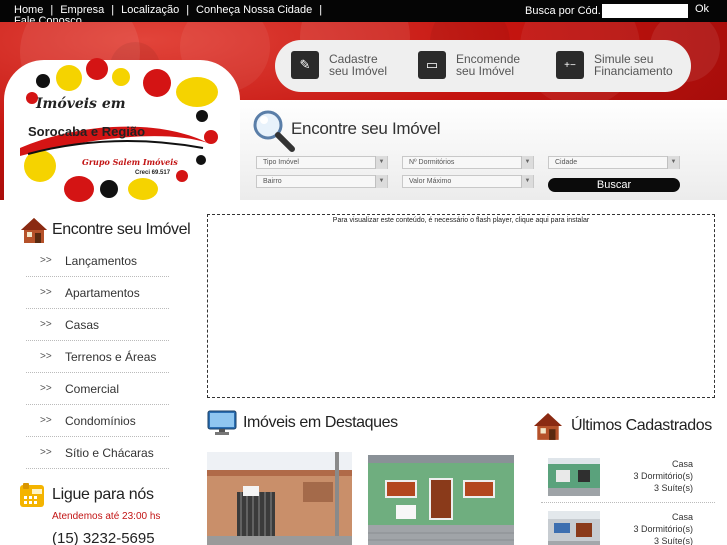 This screenshot has width=727, height=545. Describe the element at coordinates (222, 422) in the screenshot. I see `monitor-icon` at that location.